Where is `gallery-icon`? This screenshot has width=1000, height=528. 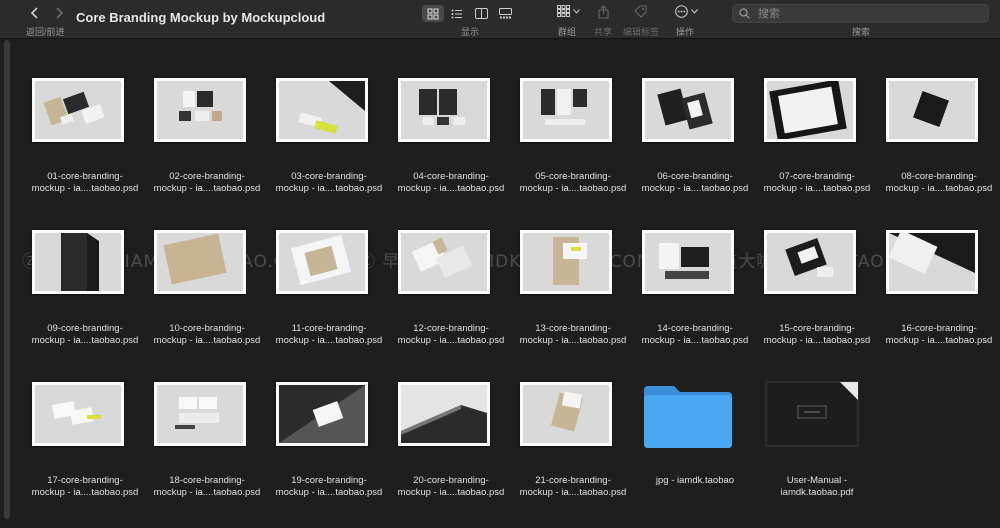 gallery-icon is located at coordinates (505, 13).